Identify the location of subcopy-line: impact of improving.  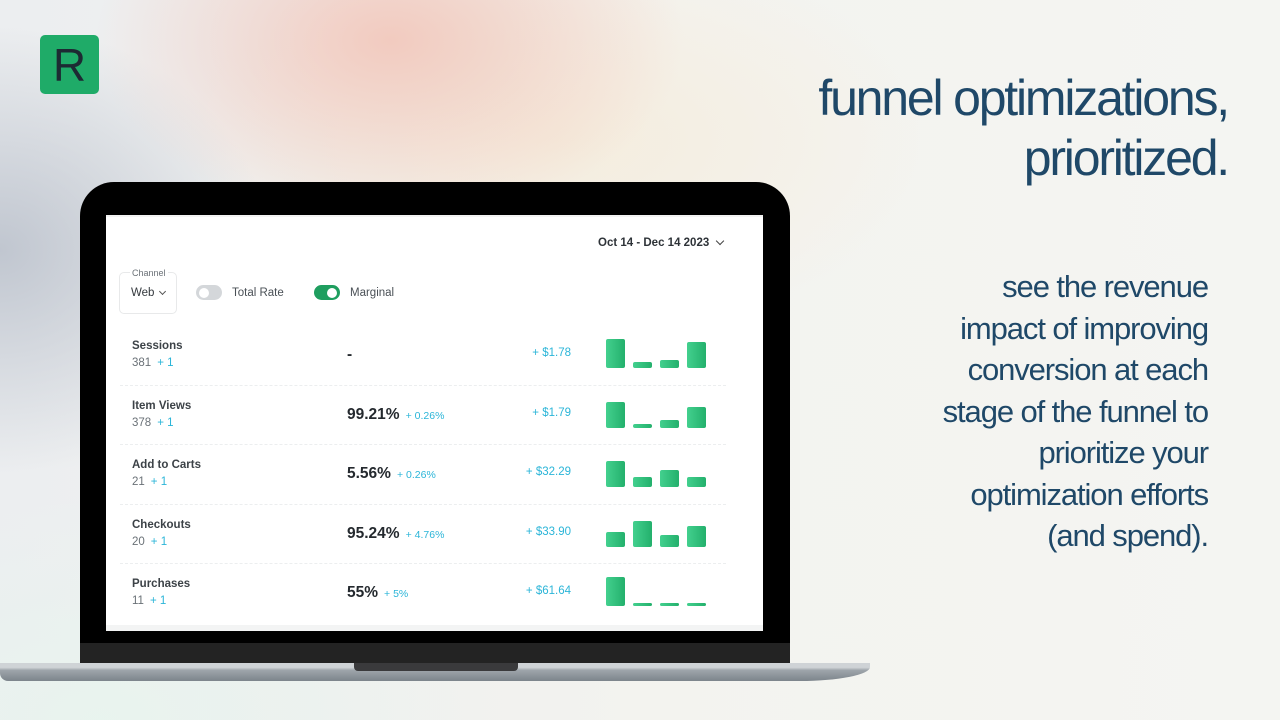
(1084, 328).